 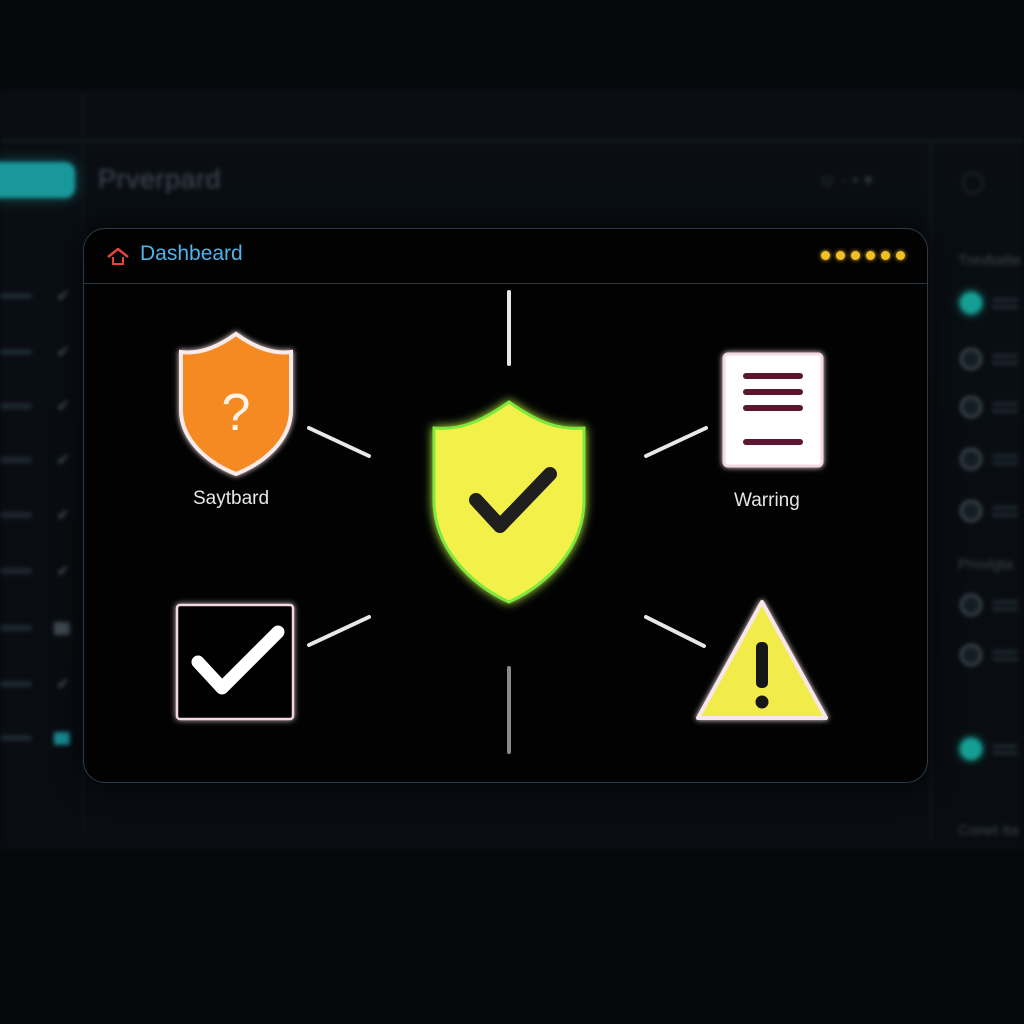 I want to click on warning-triangle-icon, so click(x=762, y=660).